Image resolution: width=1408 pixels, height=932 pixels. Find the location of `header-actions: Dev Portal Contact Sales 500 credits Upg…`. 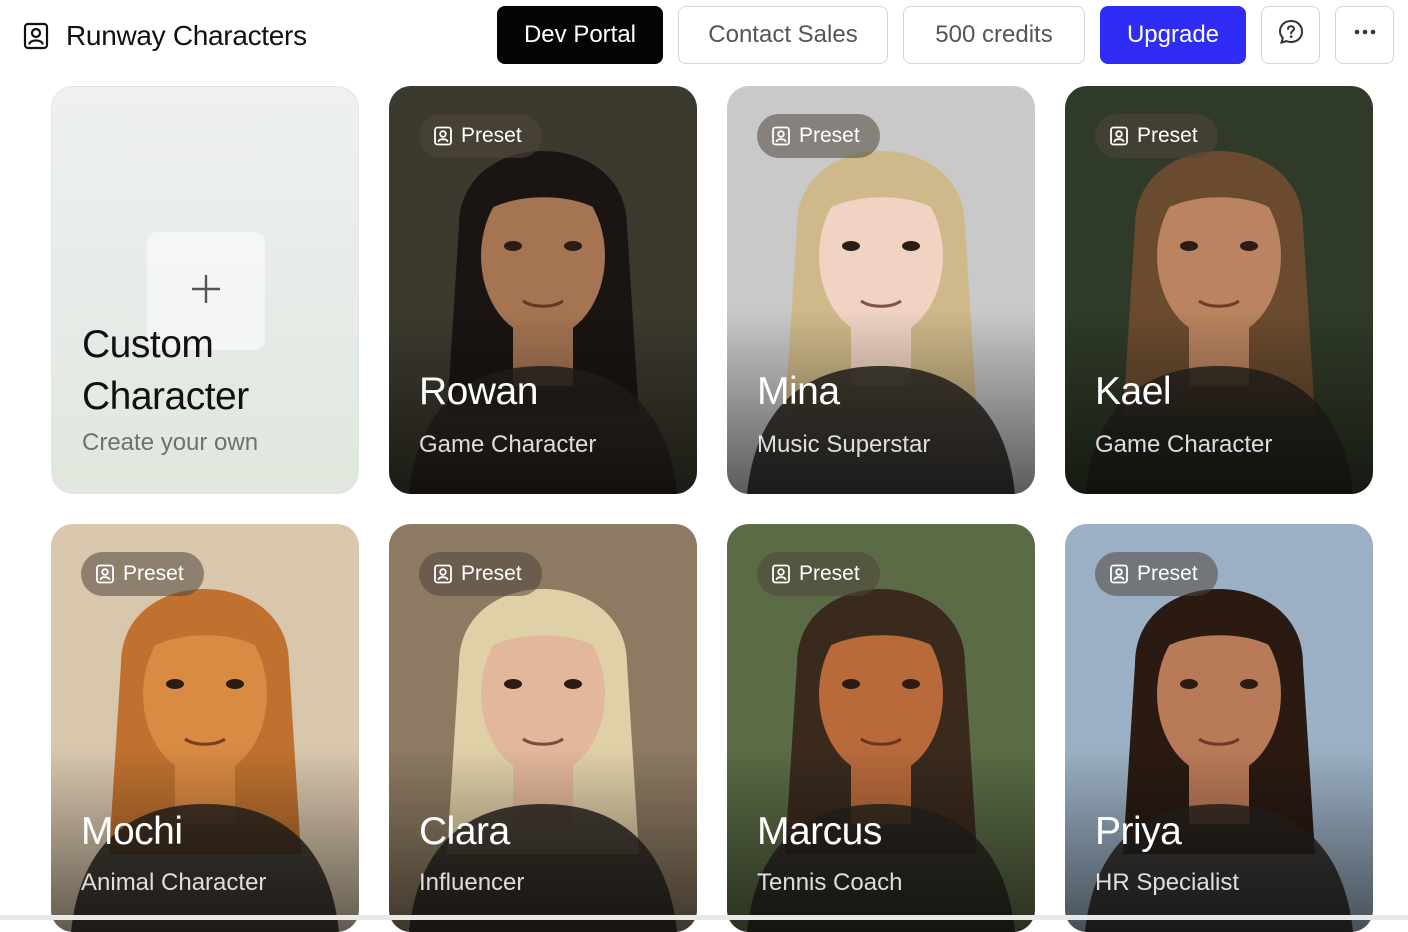

header-actions: Dev Portal Contact Sales 500 credits Upg… is located at coordinates (945, 35).